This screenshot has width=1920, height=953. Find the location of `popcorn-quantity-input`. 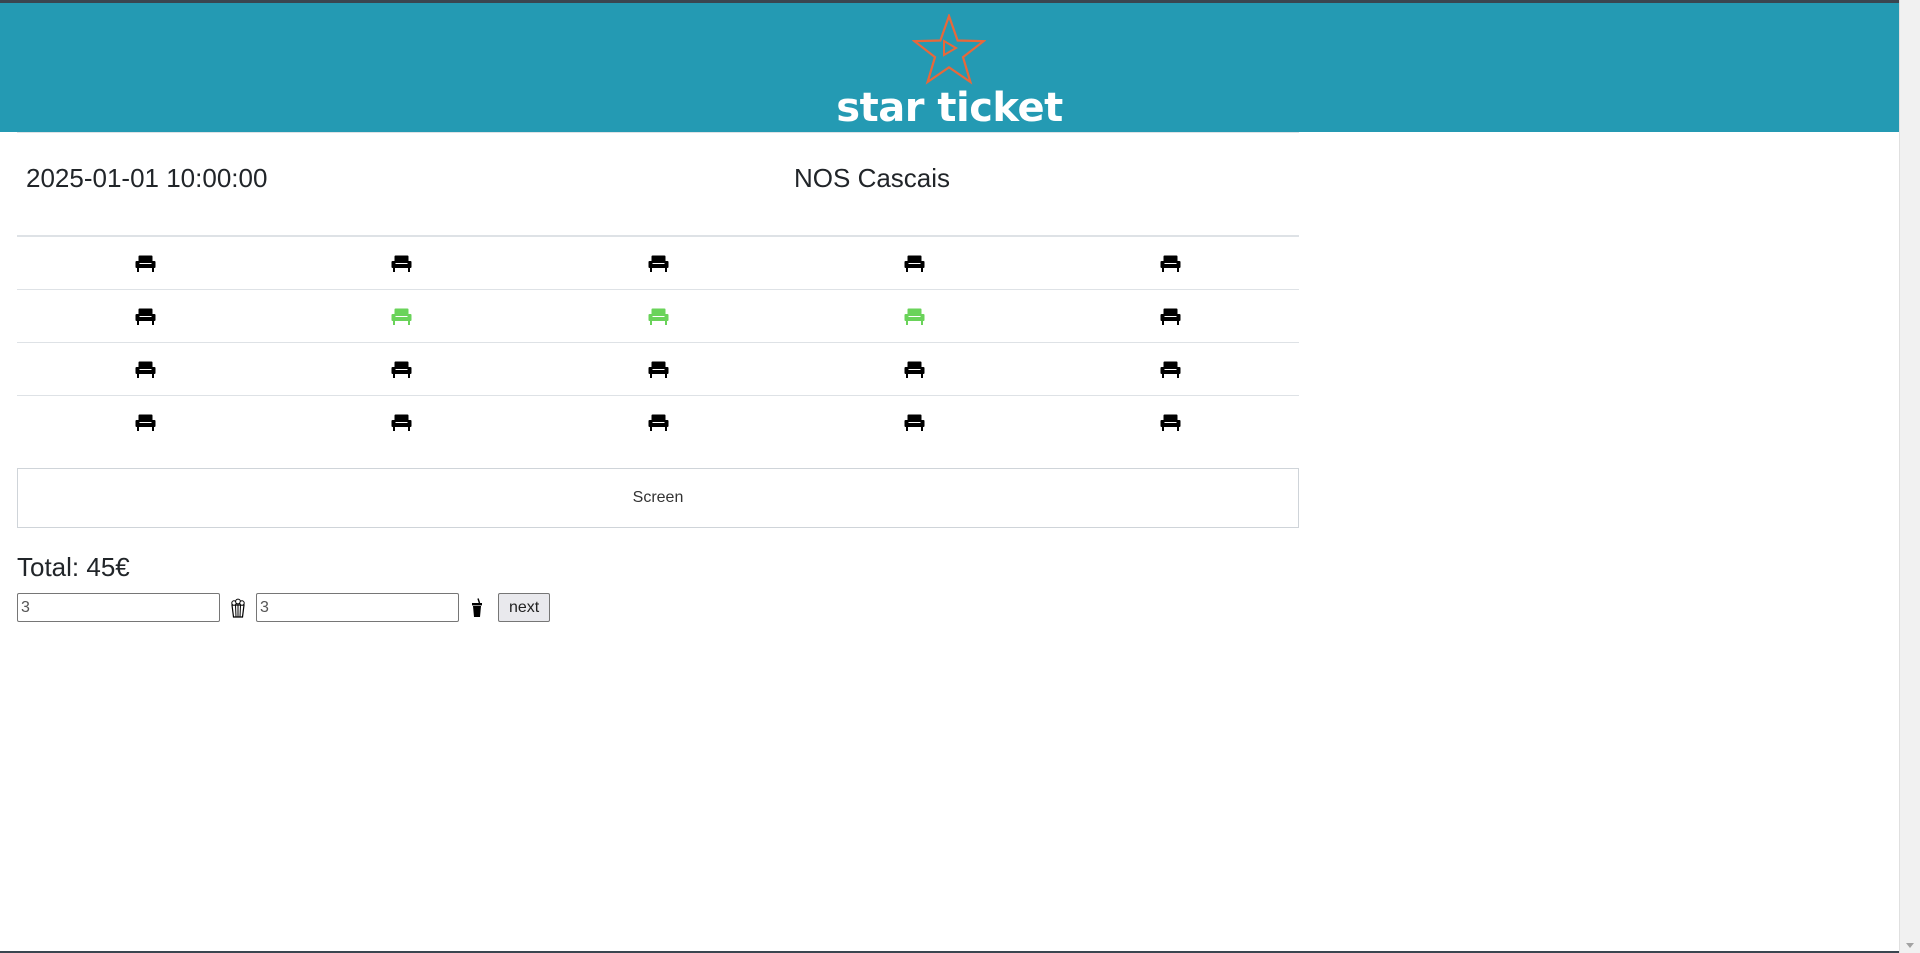

popcorn-quantity-input is located at coordinates (118, 607).